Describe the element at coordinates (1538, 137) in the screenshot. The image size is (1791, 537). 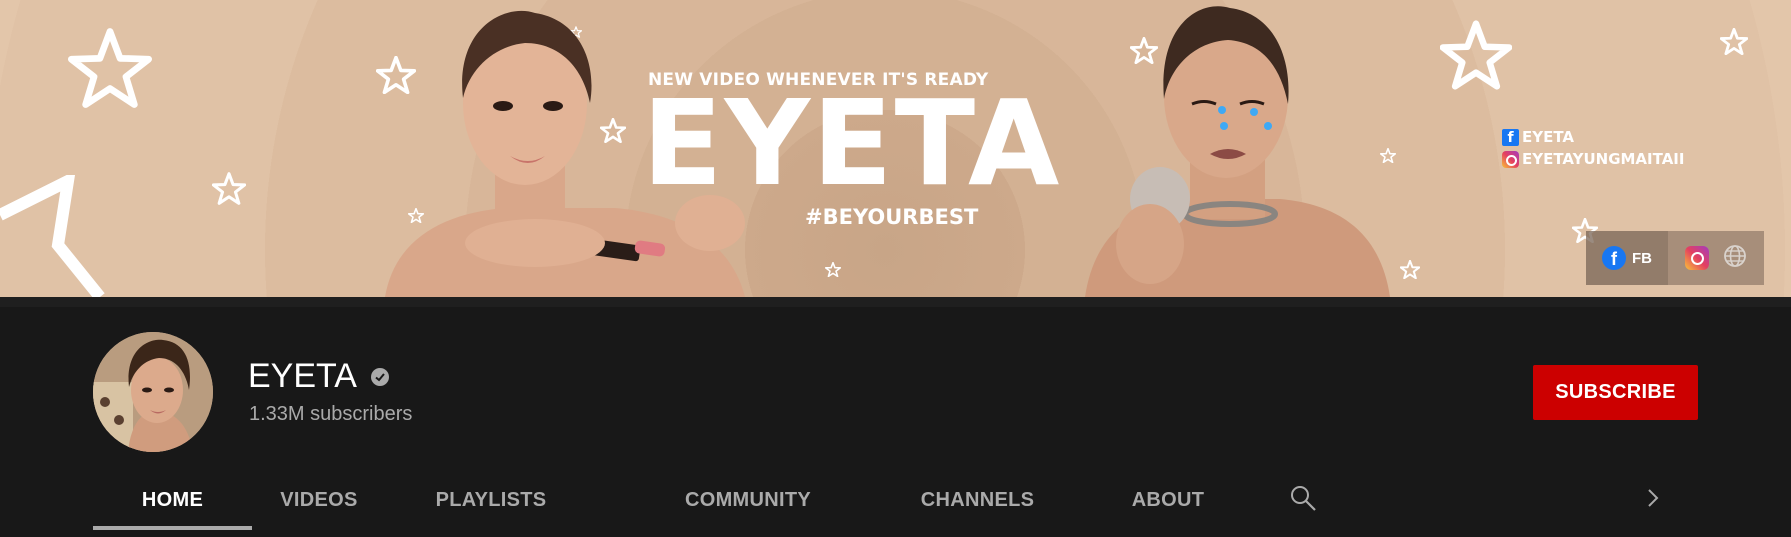
I see `banner-facebook-handle: f EYETA` at that location.